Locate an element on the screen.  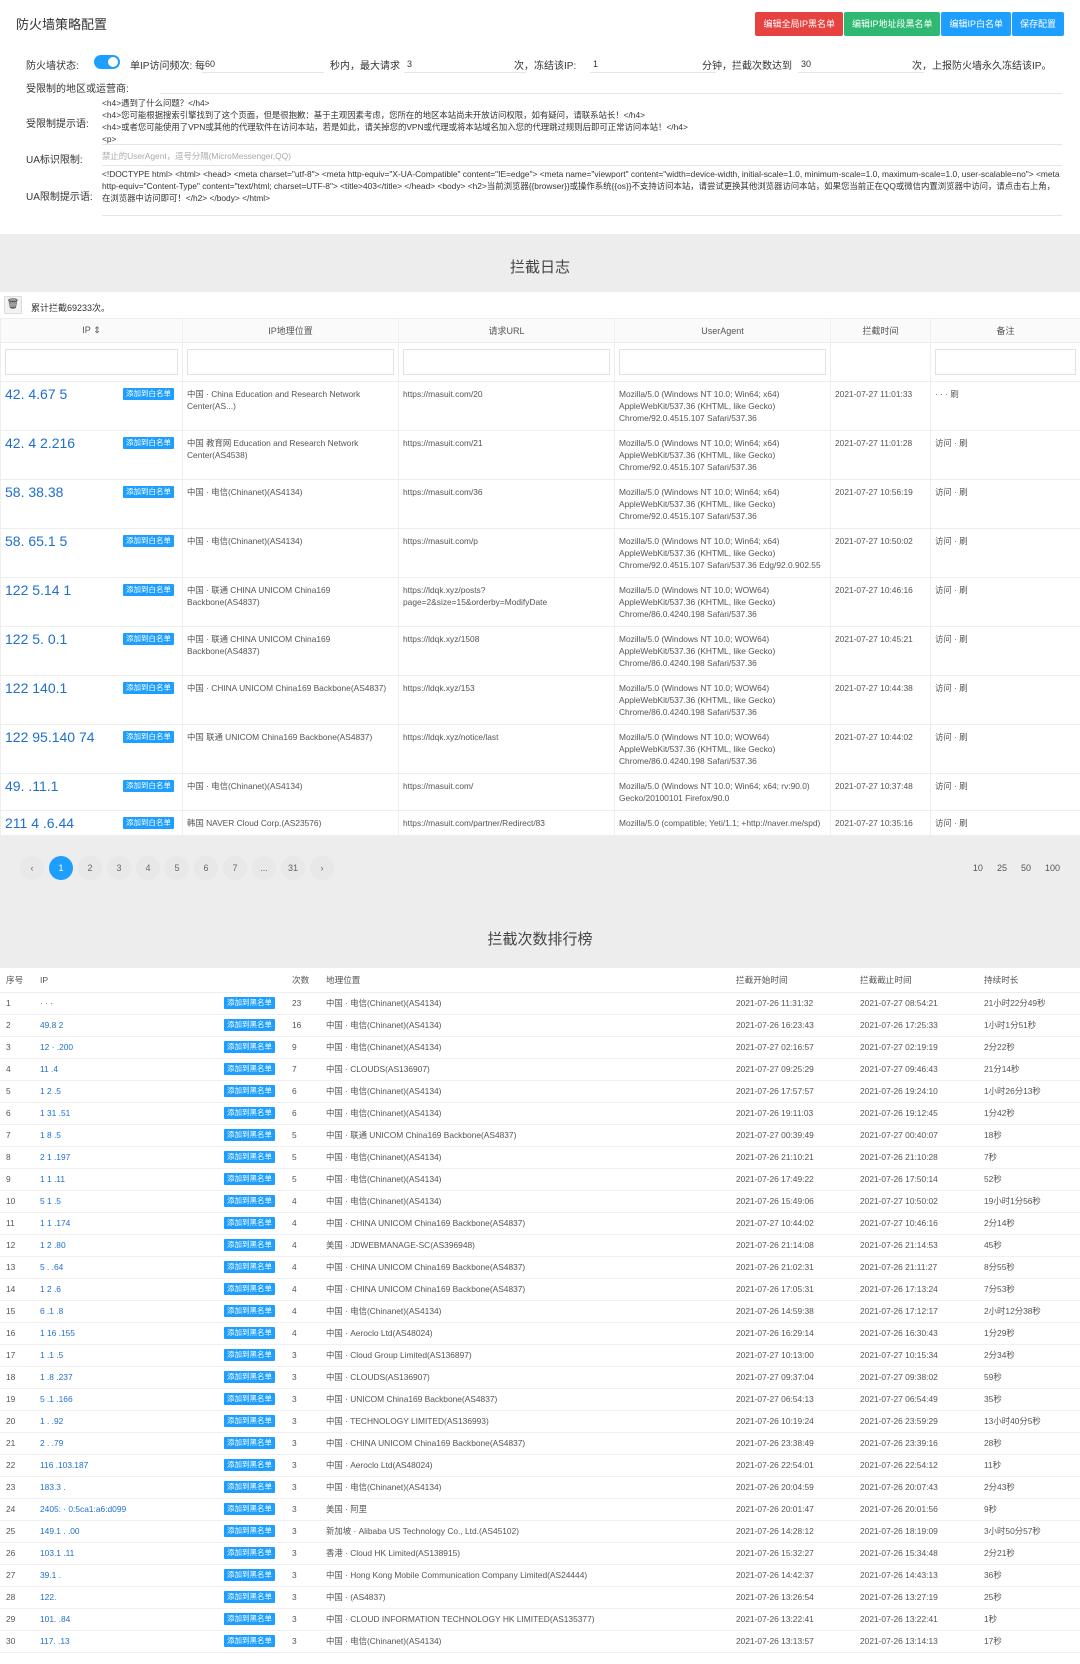
rank-ip: 11 .4 is located at coordinates (126, 1069).